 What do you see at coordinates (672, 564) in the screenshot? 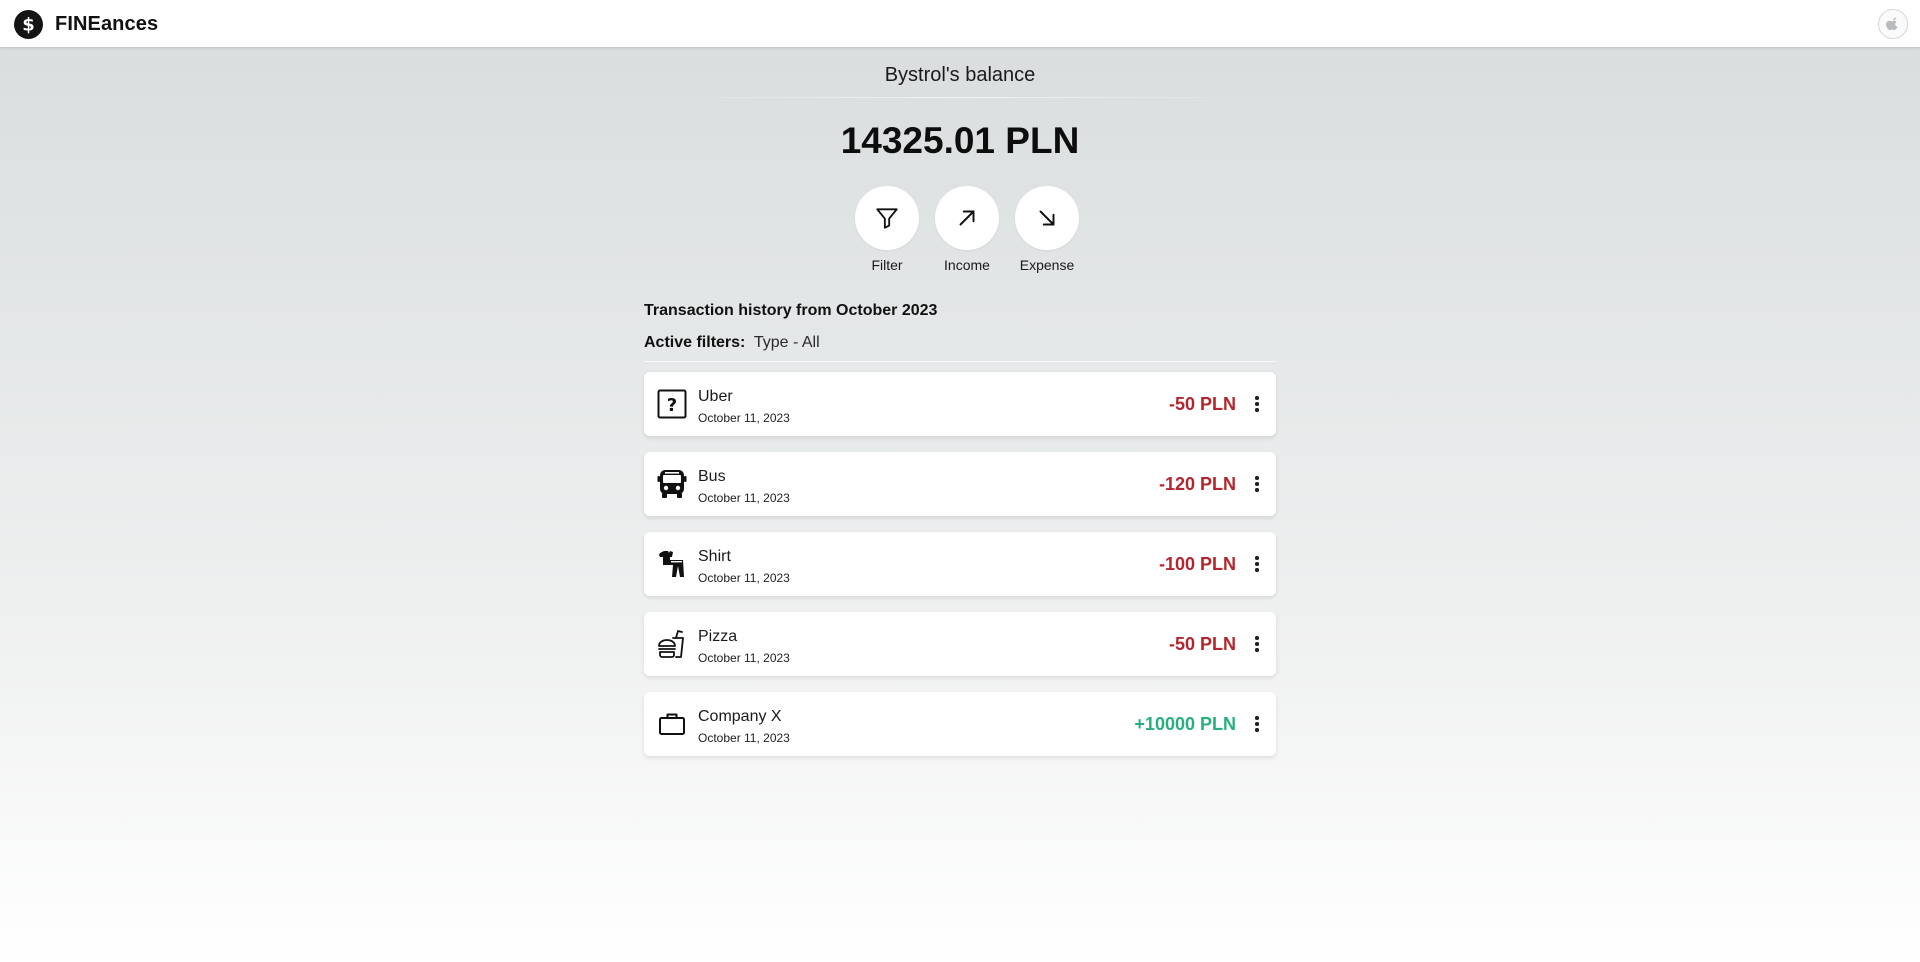
I see `clothes-icon` at bounding box center [672, 564].